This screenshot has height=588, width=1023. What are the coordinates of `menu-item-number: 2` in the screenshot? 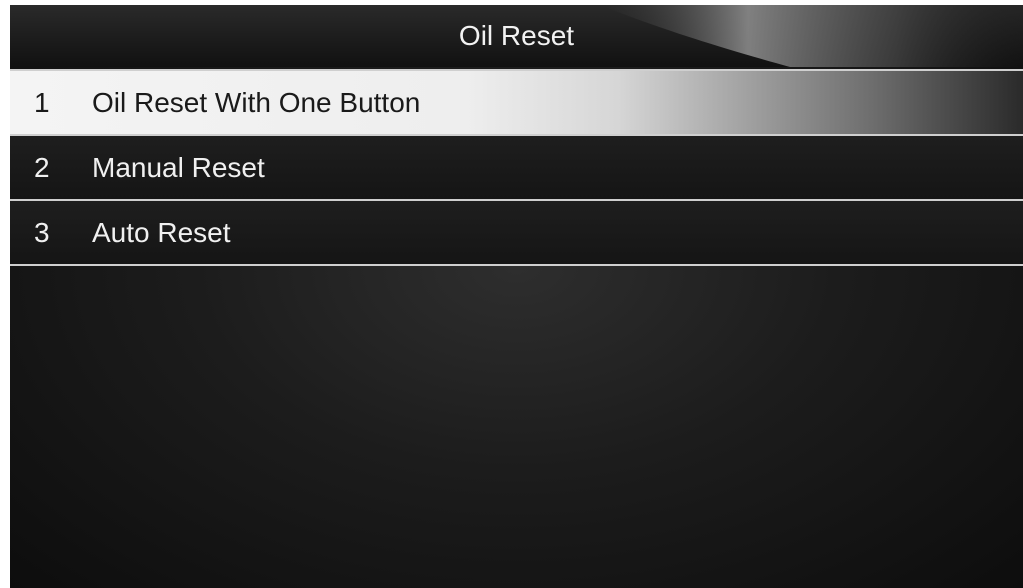 It's located at (42, 167).